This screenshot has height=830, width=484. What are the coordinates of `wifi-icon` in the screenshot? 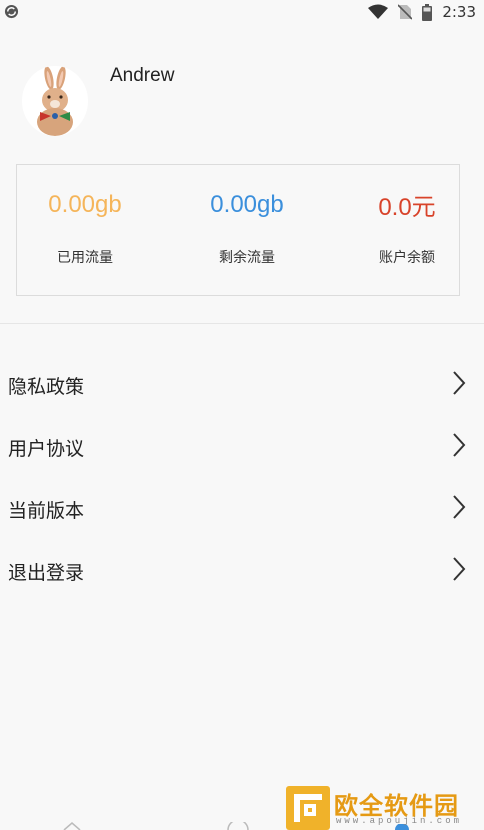 It's located at (378, 11).